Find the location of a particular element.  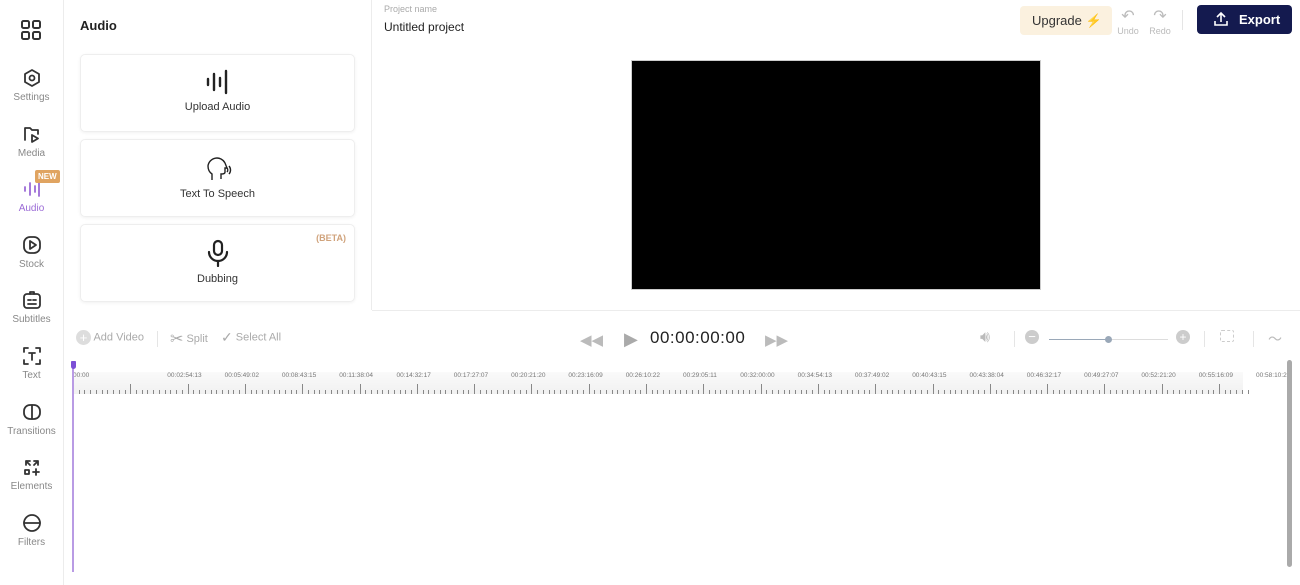

playhead is located at coordinates (73, 467).